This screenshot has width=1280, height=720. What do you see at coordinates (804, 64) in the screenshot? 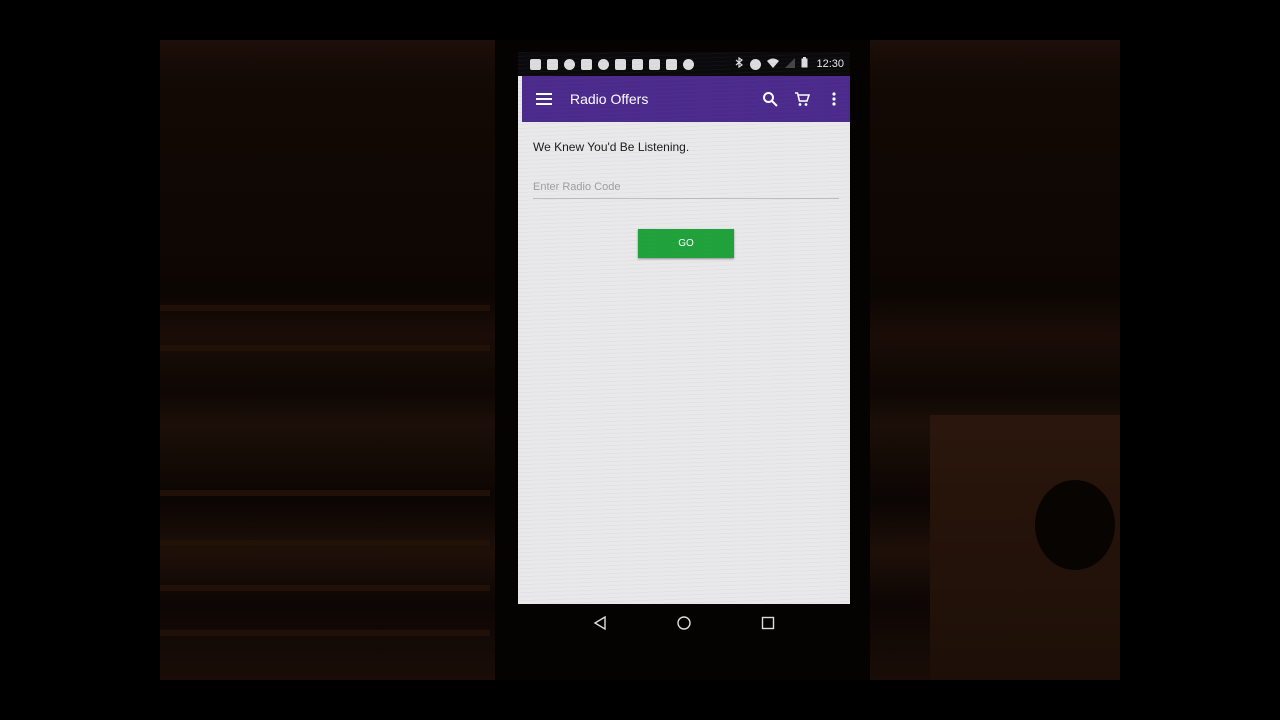
I see `battery-icon` at bounding box center [804, 64].